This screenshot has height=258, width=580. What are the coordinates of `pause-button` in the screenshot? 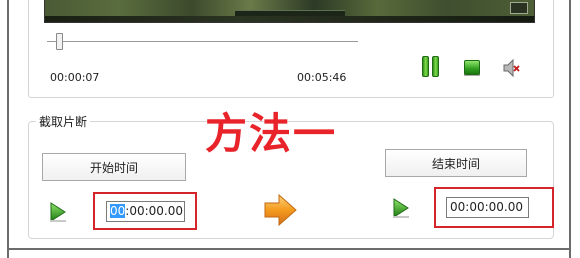 It's located at (431, 67).